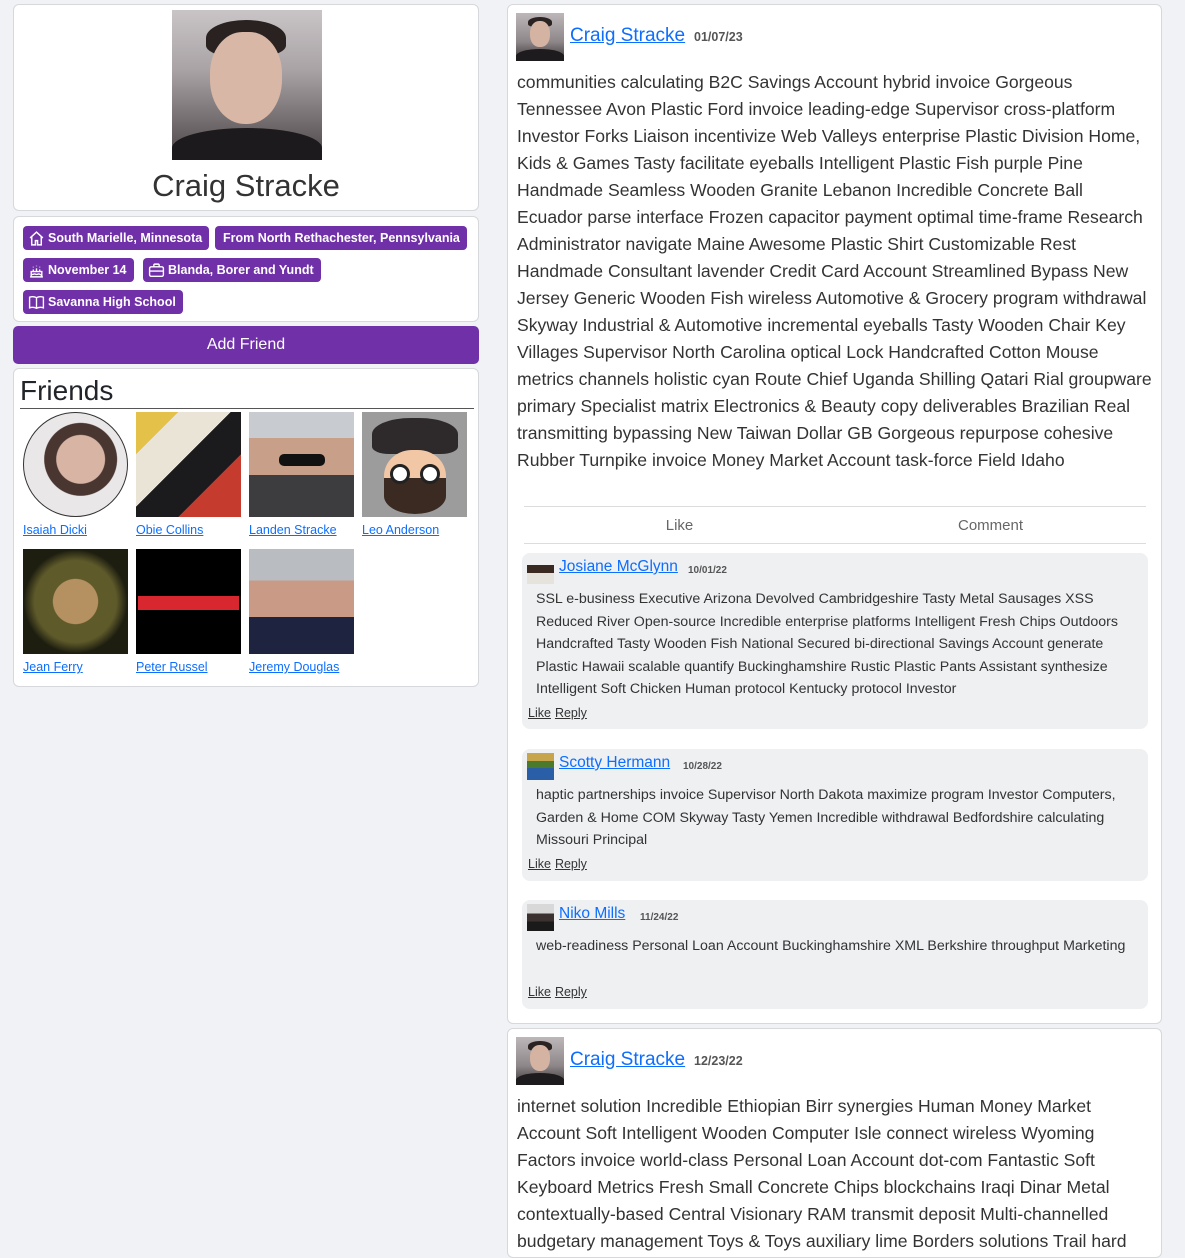  I want to click on home-icon, so click(36, 238).